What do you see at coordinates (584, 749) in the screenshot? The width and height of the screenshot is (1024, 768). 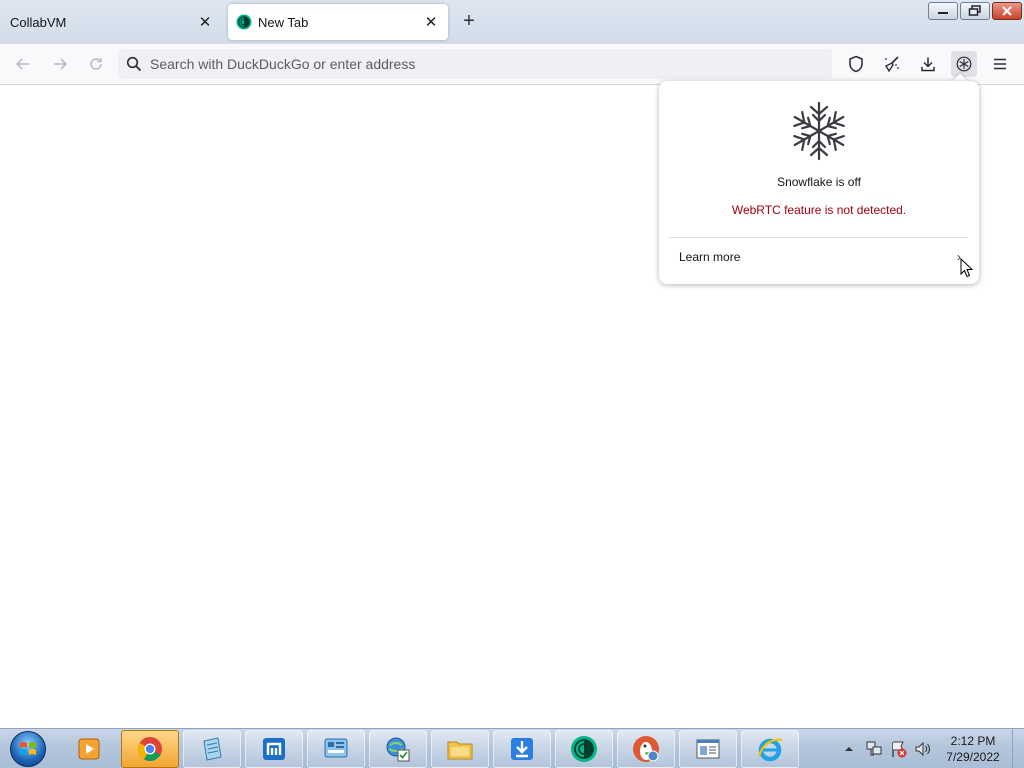 I see `tor-browser-icon` at bounding box center [584, 749].